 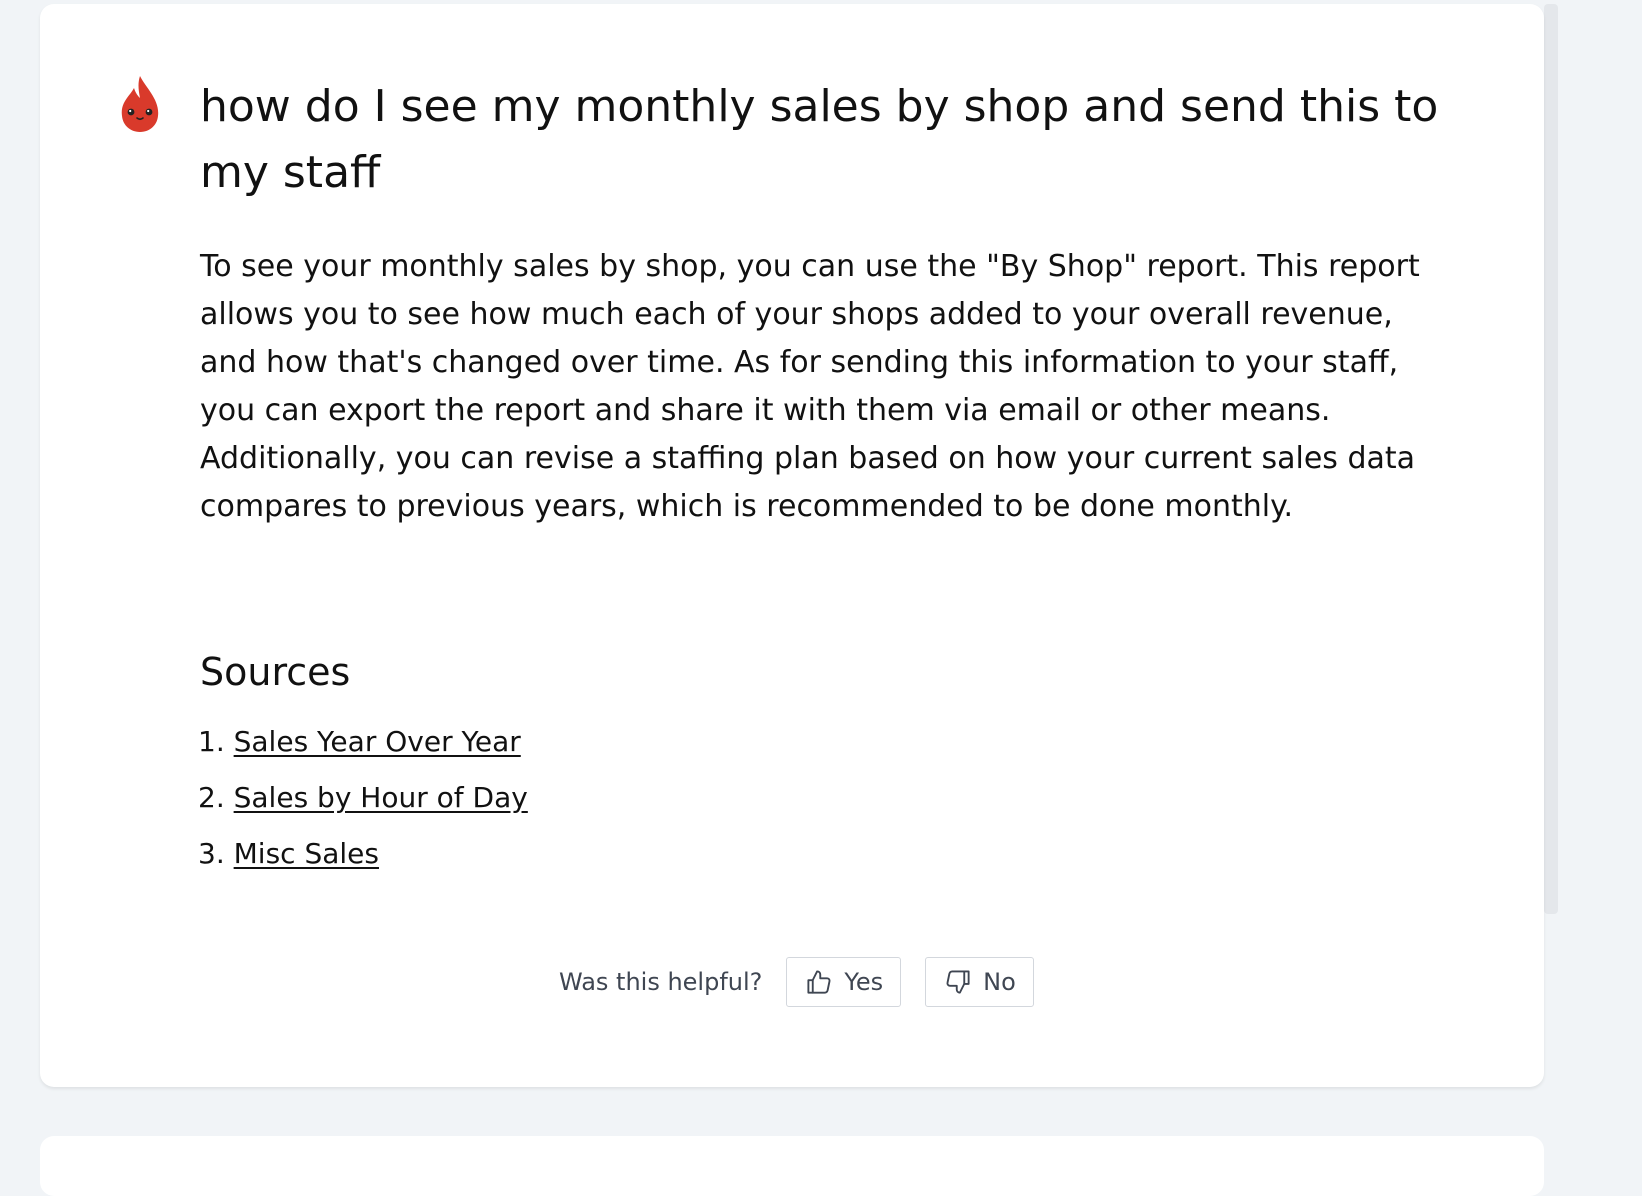 What do you see at coordinates (211, 741) in the screenshot?
I see `source-number: 1.` at bounding box center [211, 741].